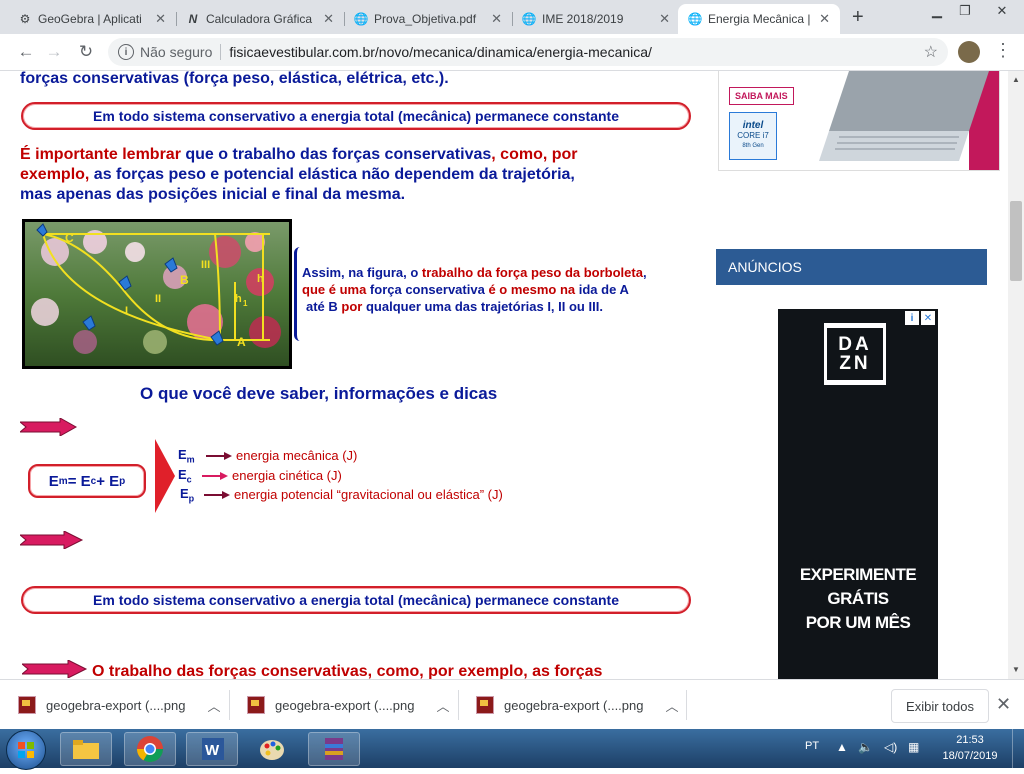 This screenshot has width=1024, height=774. I want to click on legend-sub: p, so click(191, 498).